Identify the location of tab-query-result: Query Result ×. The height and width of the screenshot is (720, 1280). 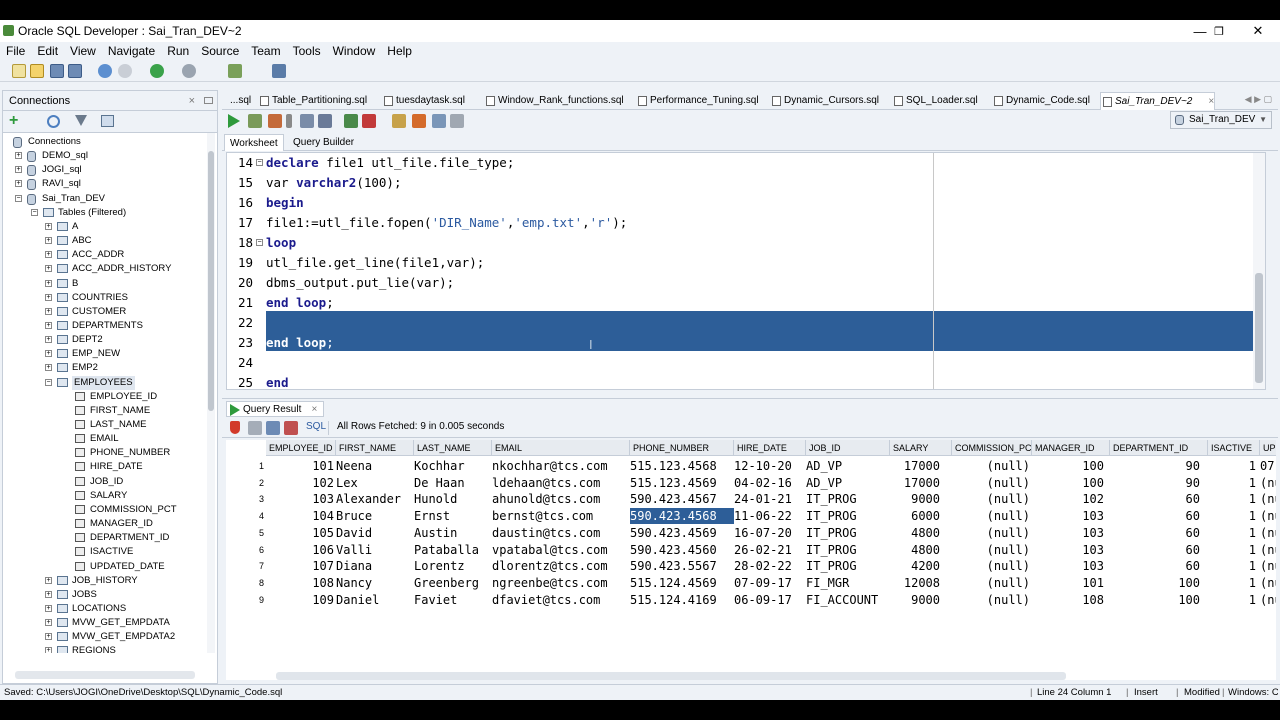
(275, 409).